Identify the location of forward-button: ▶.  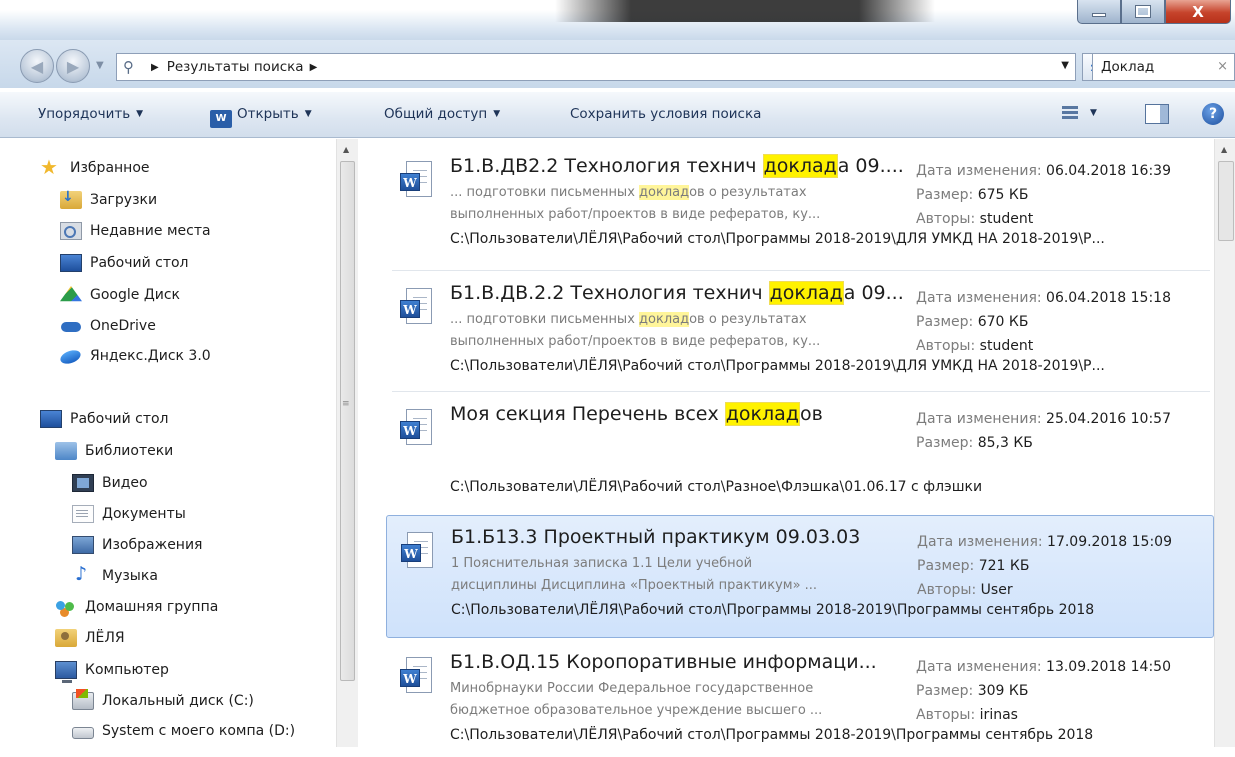
(73, 66).